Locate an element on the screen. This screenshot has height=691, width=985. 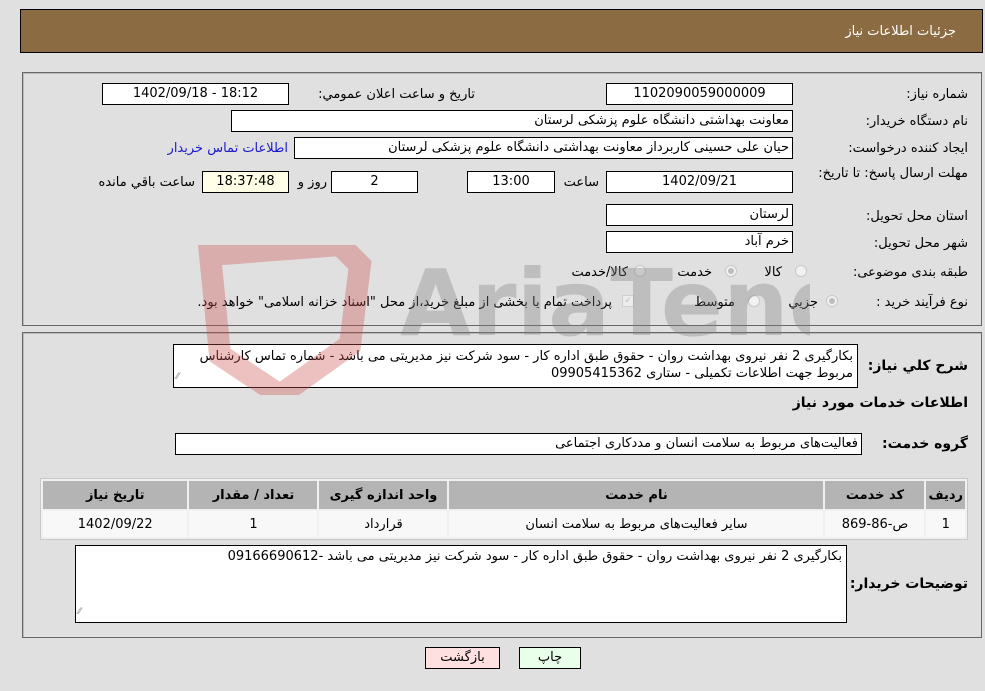
cell-row-number: 1 is located at coordinates (945, 524).